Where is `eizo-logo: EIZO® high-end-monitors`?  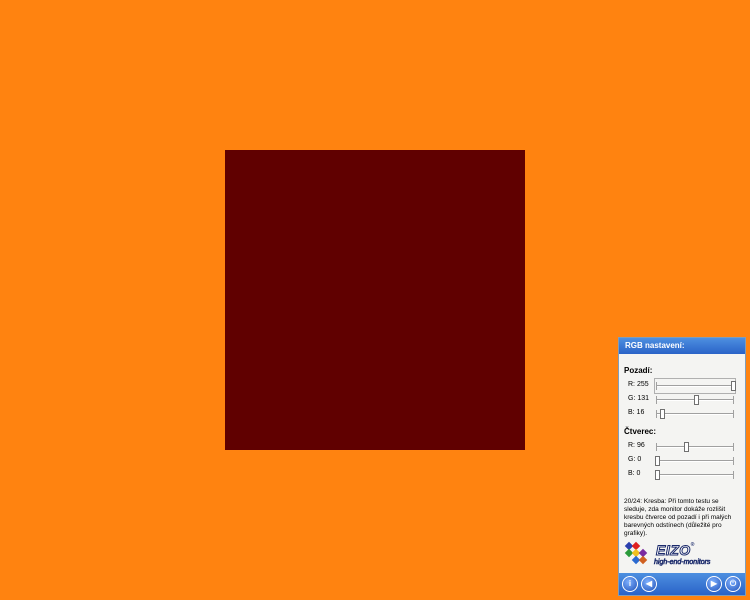
eizo-logo: EIZO® high-end-monitors is located at coordinates (683, 555).